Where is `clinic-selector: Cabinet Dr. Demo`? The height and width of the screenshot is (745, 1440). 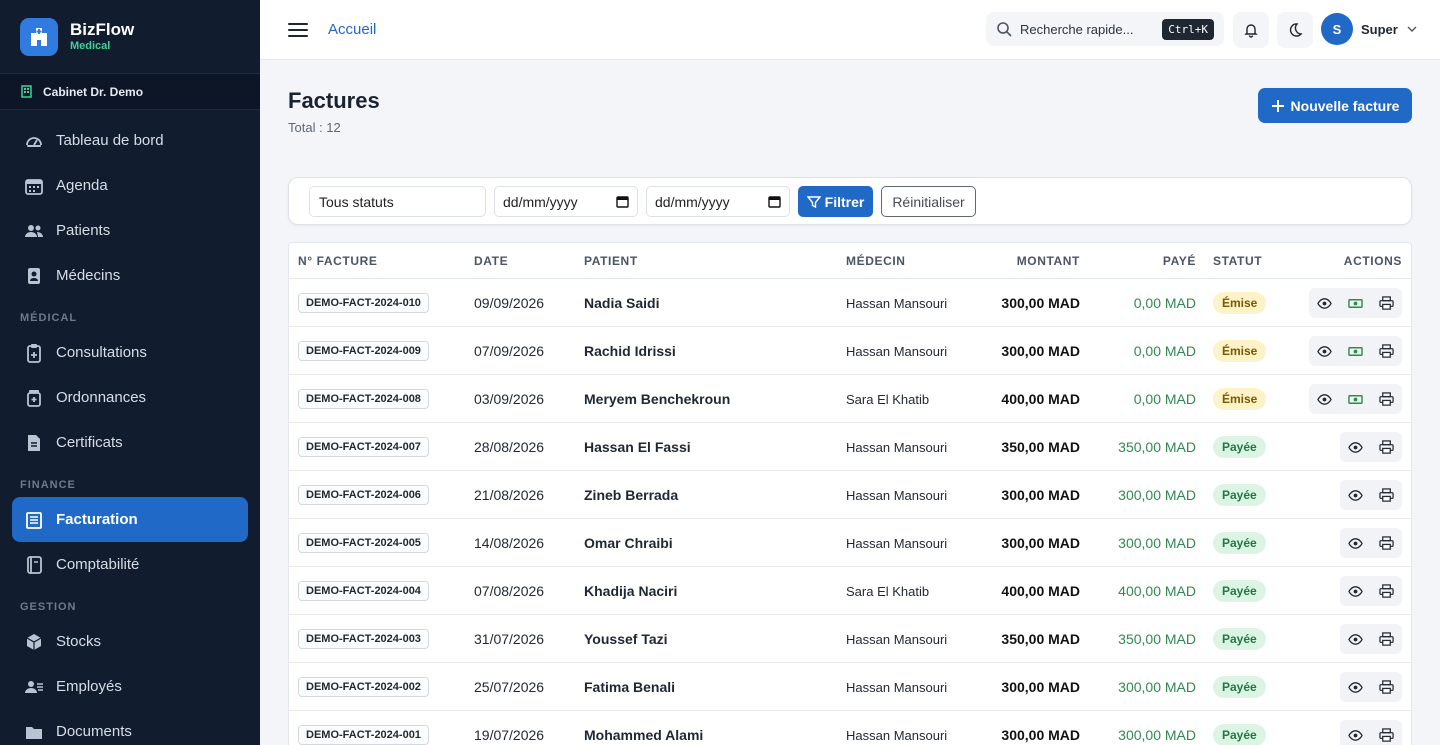
clinic-selector: Cabinet Dr. Demo is located at coordinates (130, 92).